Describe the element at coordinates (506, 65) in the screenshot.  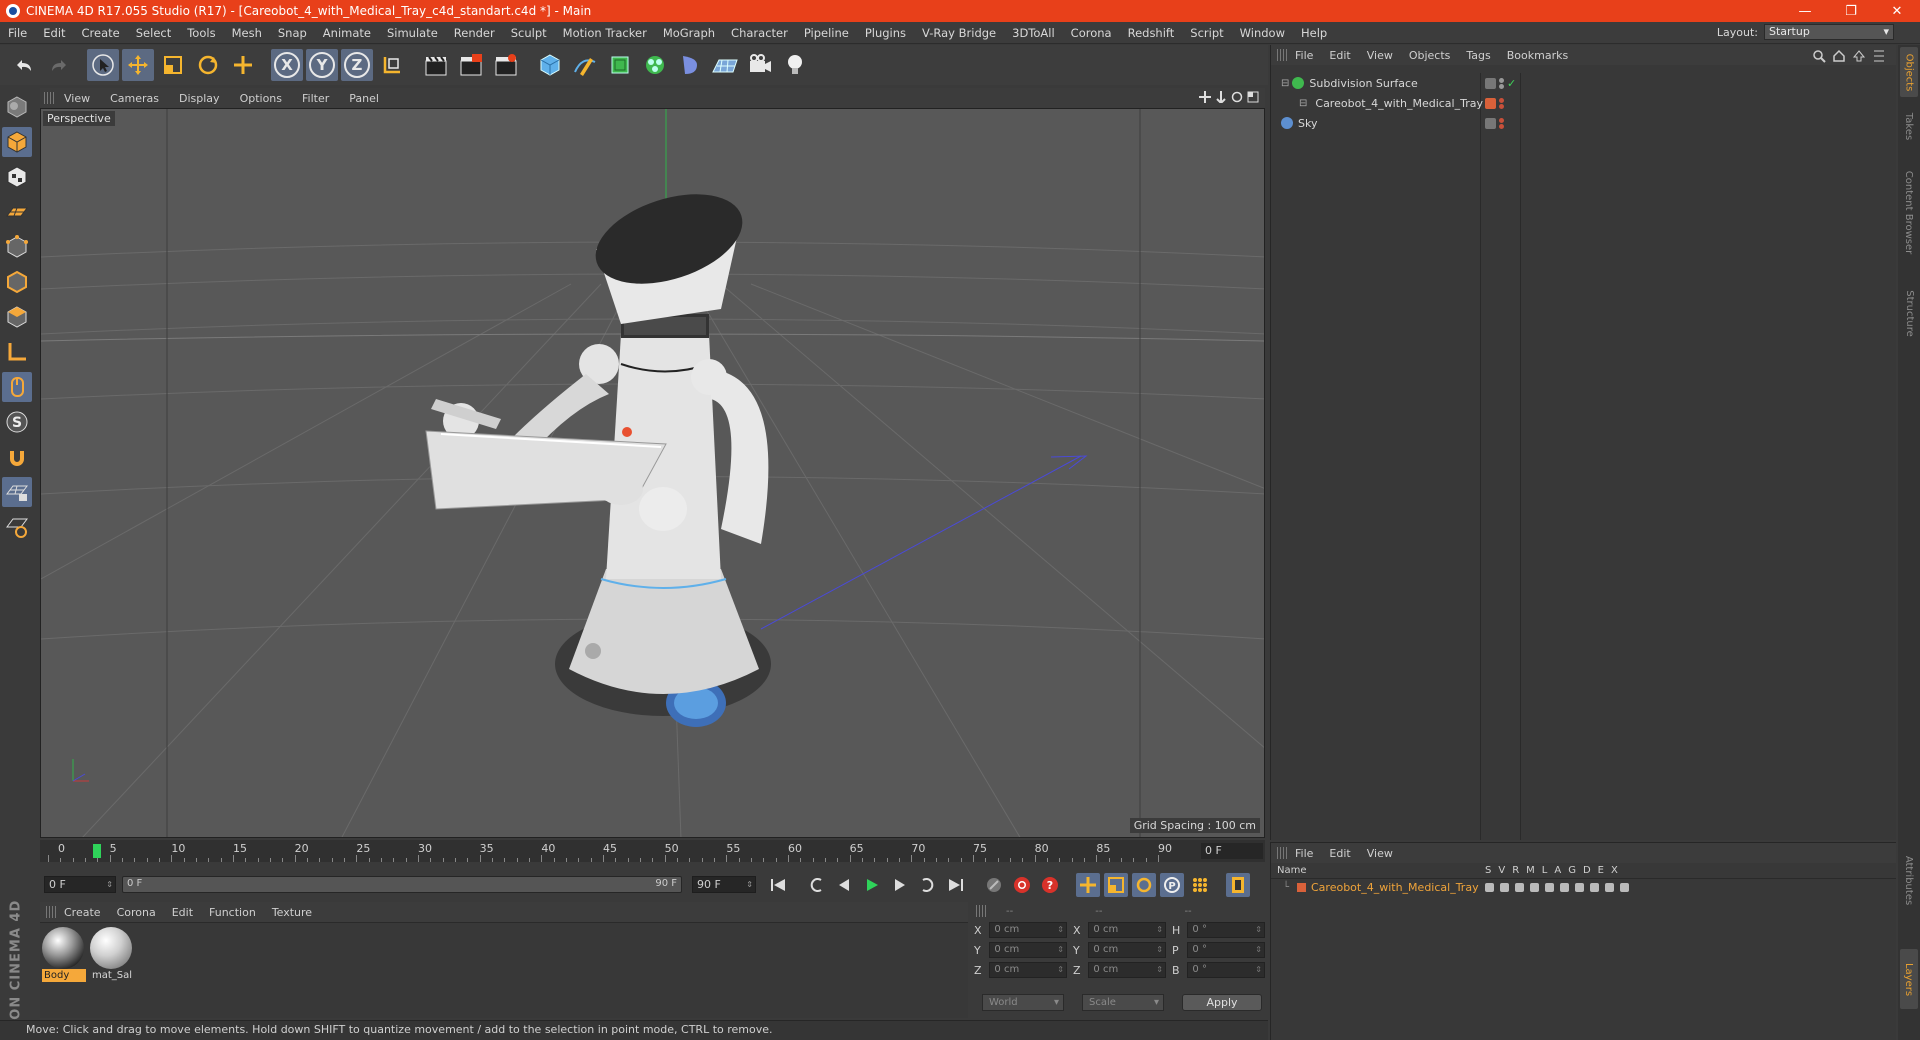
I see `render-settings-button` at that location.